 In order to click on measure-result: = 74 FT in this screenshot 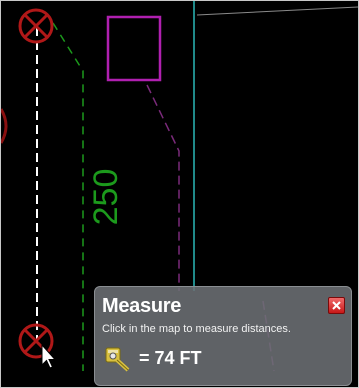, I will do `click(152, 358)`.